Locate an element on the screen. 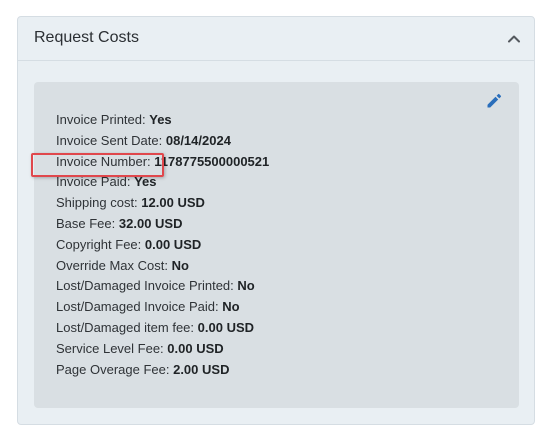 Image resolution: width=543 pixels, height=439 pixels. field-row-override-max-cost: Override Max Cost: No is located at coordinates (162, 266).